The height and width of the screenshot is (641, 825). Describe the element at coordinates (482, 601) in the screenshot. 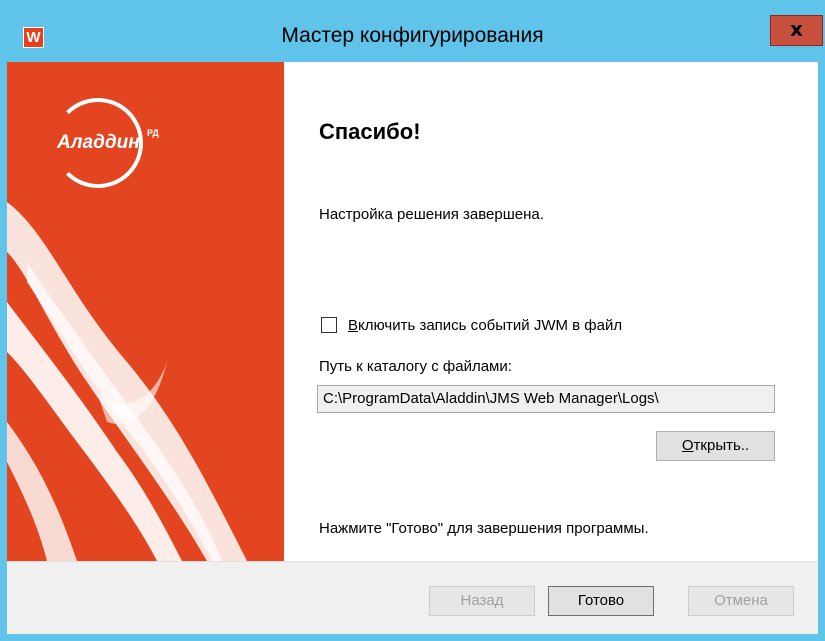

I see `back-button: Назад` at that location.